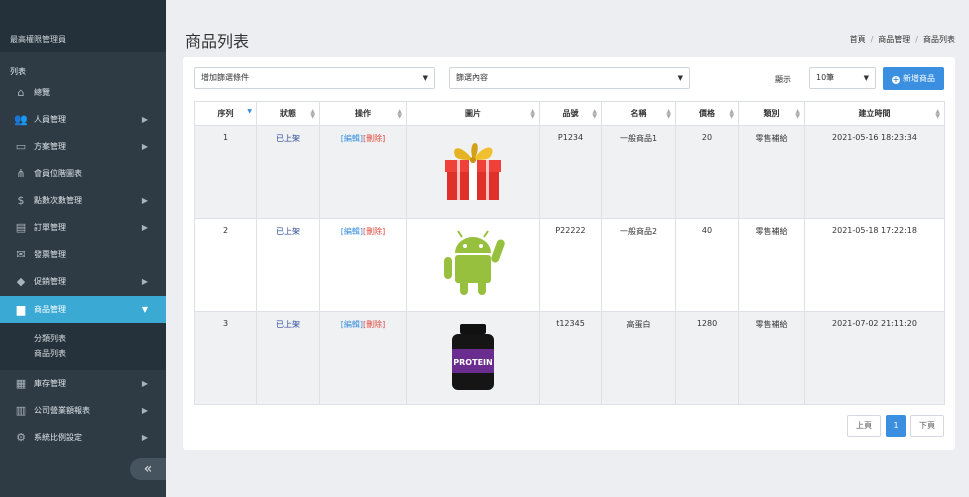 This screenshot has height=497, width=969. What do you see at coordinates (21, 119) in the screenshot?
I see `users-icon: 👥` at bounding box center [21, 119].